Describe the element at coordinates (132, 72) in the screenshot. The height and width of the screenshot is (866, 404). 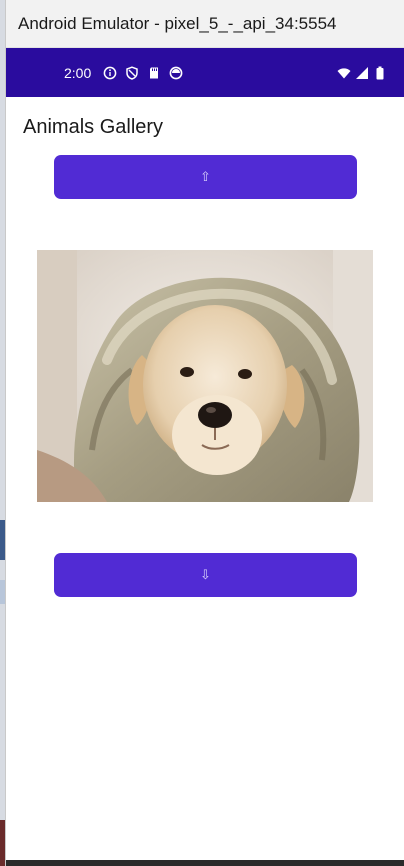
I see `shield-icon` at that location.